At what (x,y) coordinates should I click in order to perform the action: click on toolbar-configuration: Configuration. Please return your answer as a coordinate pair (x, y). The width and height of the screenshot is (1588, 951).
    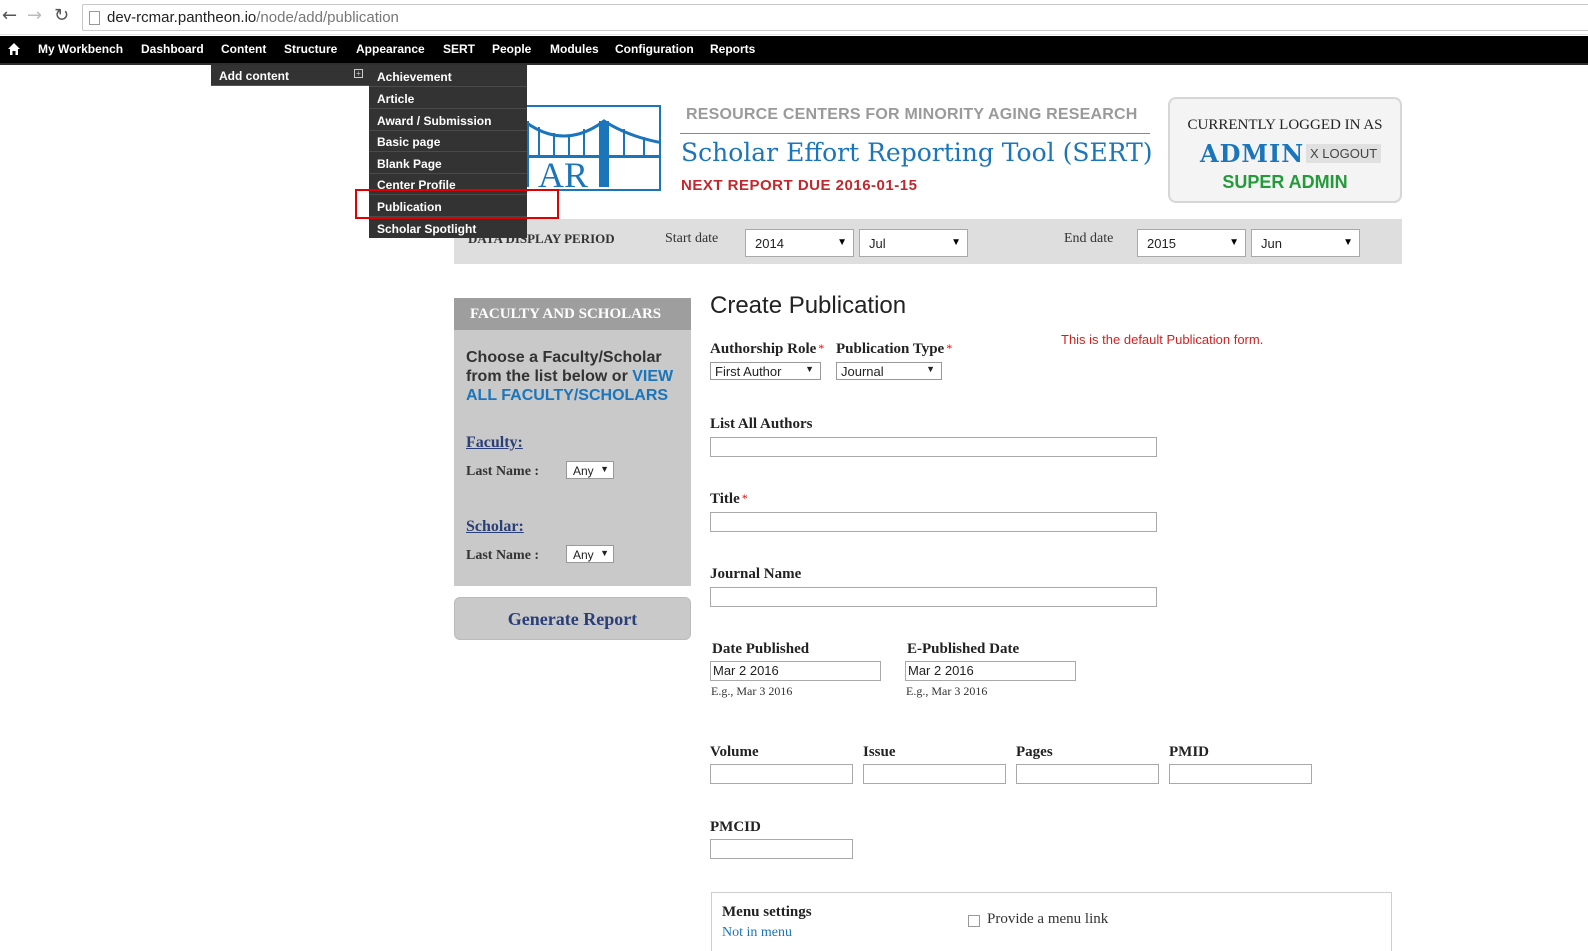
    Looking at the image, I should click on (654, 49).